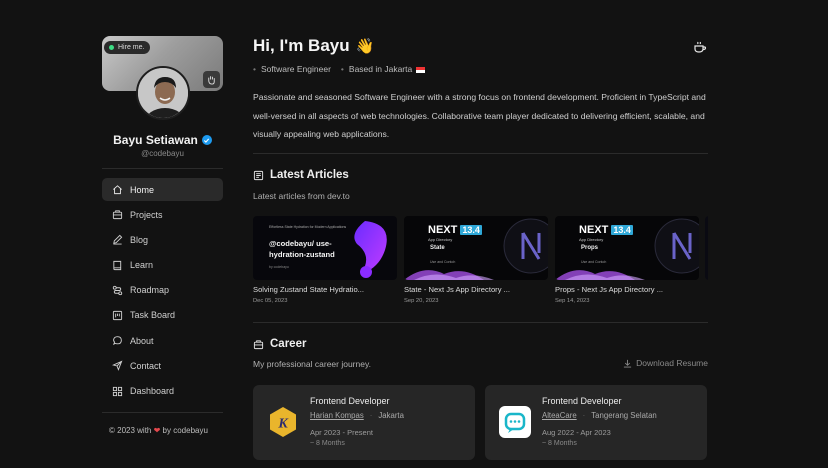  Describe the element at coordinates (480, 153) in the screenshot. I see `section-divider` at that location.